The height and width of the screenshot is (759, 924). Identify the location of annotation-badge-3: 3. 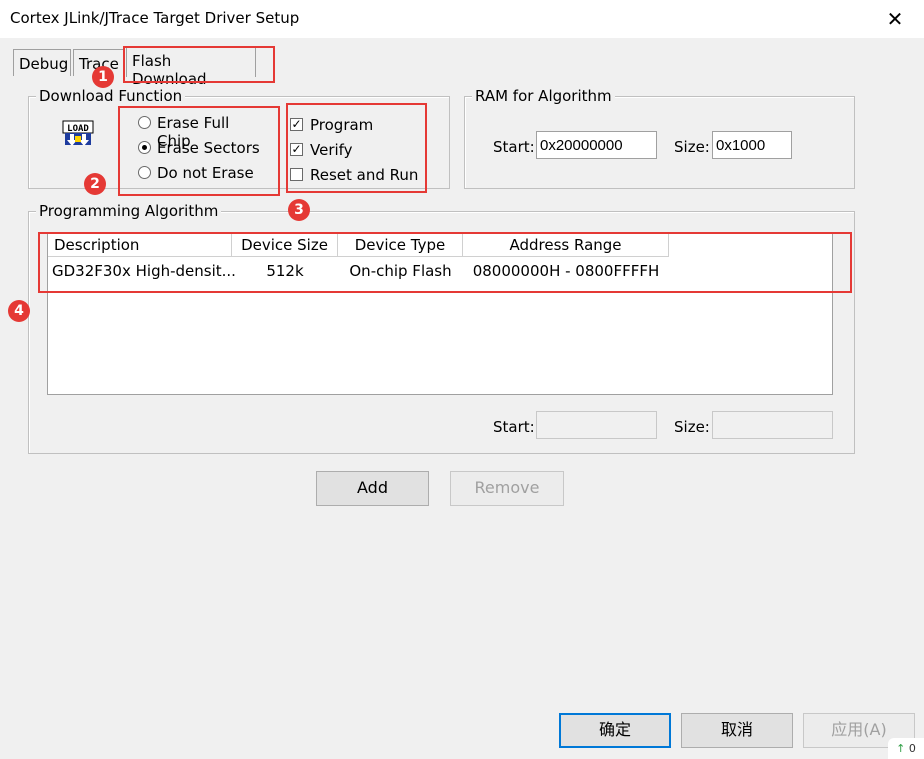
(299, 210).